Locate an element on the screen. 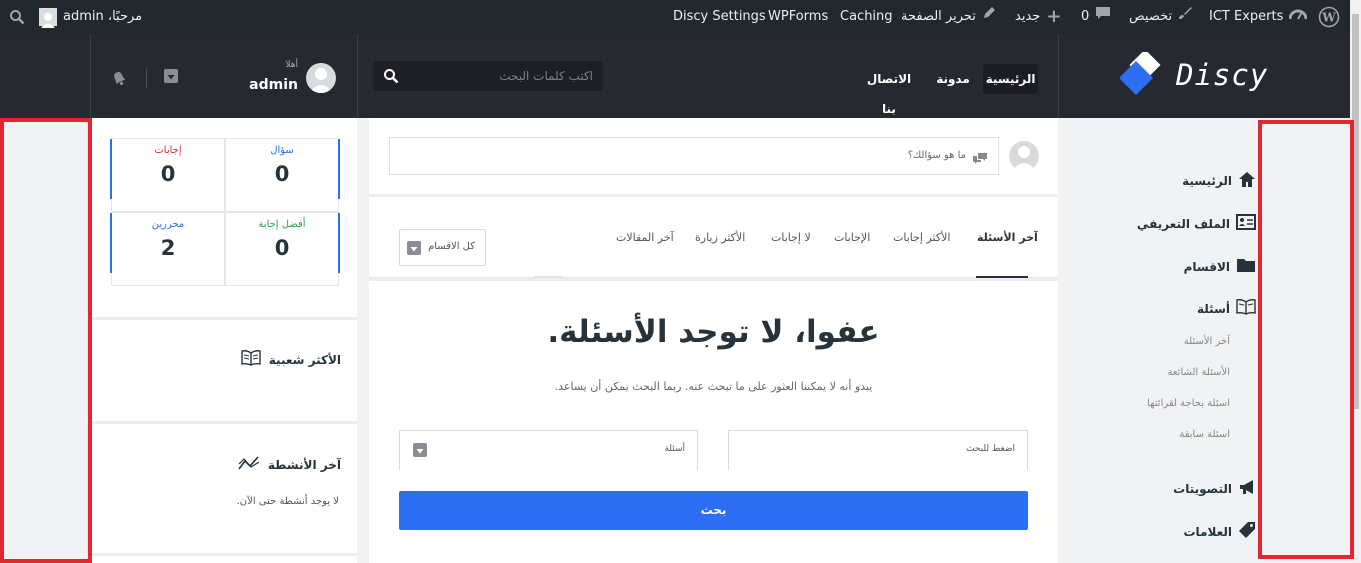  folder-icon is located at coordinates (1246, 266).